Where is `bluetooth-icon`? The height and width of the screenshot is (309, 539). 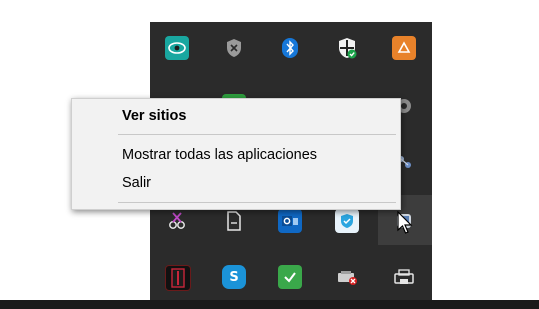 bluetooth-icon is located at coordinates (290, 48).